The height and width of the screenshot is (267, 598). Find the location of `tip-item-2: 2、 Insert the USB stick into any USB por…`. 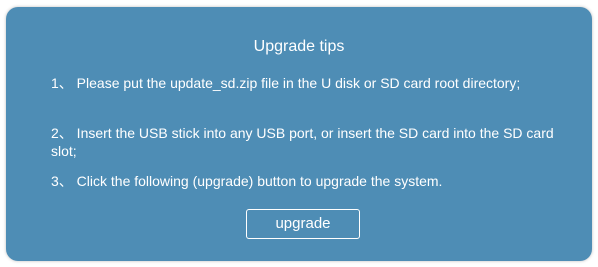

tip-item-2: 2、 Insert the USB stick into any USB por… is located at coordinates (302, 142).